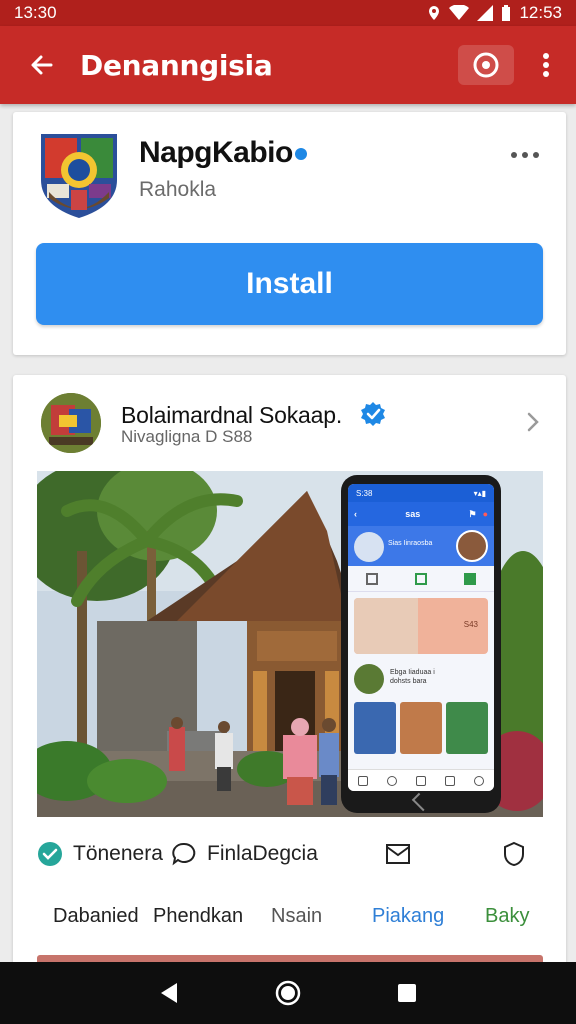 This screenshot has height=1024, width=576. I want to click on phone-banner-text: Sias Iinraosba, so click(410, 543).